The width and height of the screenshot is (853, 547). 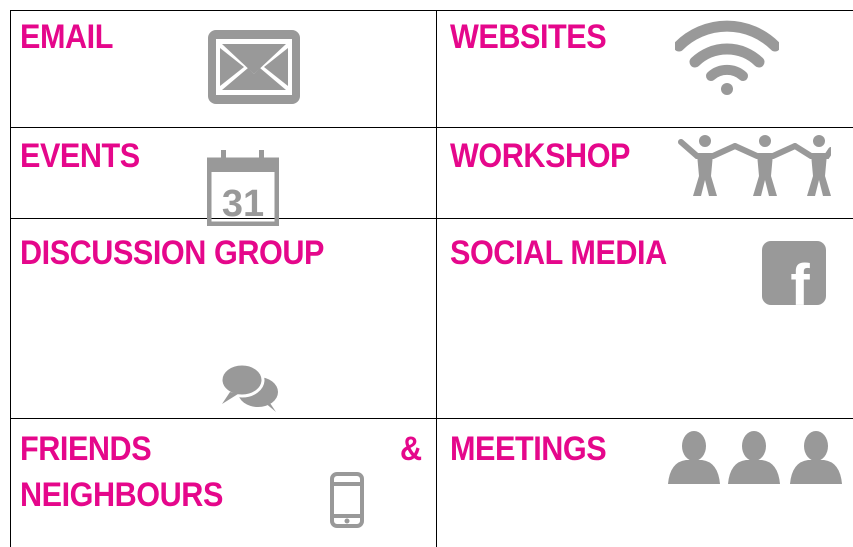 What do you see at coordinates (540, 156) in the screenshot?
I see `workshop-label: WORKSHOP` at bounding box center [540, 156].